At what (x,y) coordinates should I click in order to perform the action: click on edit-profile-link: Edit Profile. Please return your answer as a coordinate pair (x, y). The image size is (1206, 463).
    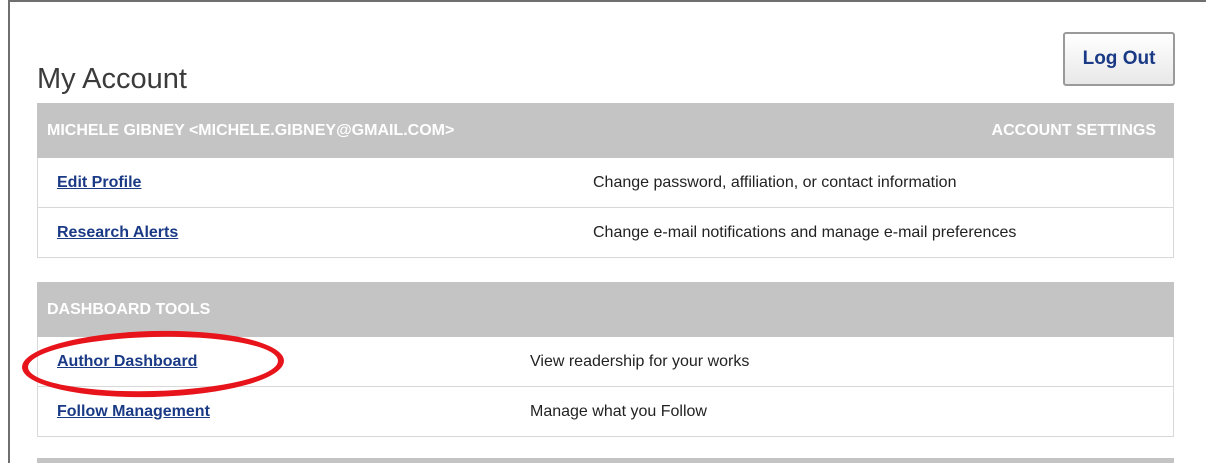
    Looking at the image, I should click on (99, 183).